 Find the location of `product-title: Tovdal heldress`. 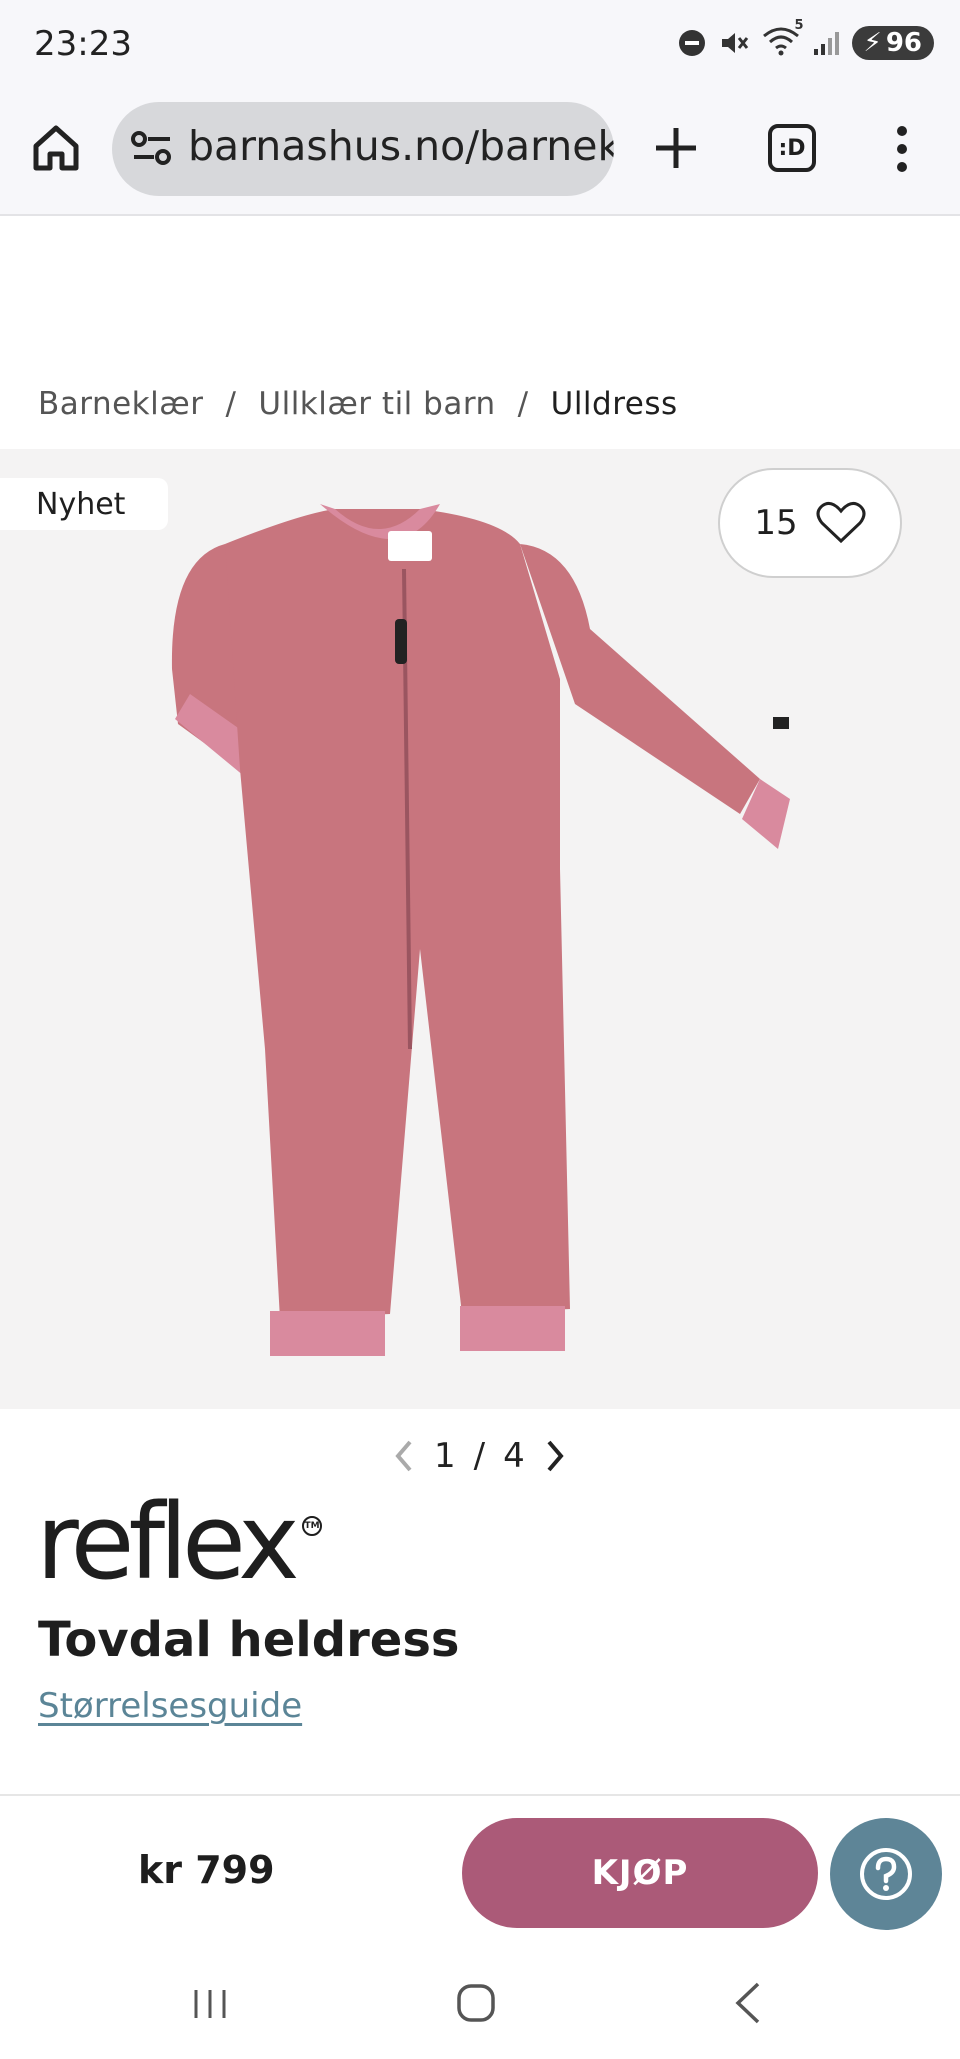

product-title: Tovdal heldress is located at coordinates (249, 1640).